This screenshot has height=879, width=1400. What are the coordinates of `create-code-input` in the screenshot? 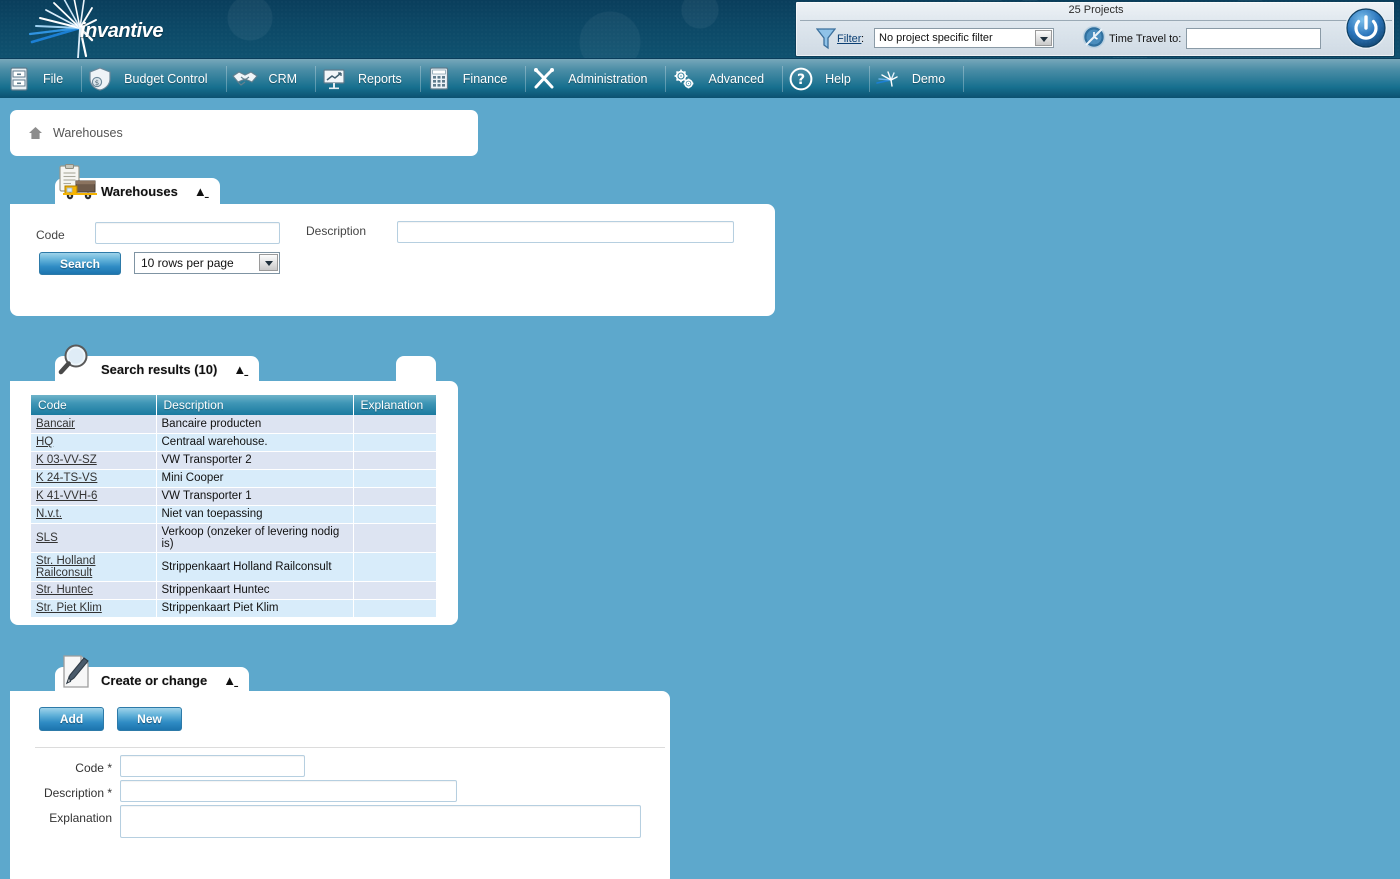 It's located at (212, 766).